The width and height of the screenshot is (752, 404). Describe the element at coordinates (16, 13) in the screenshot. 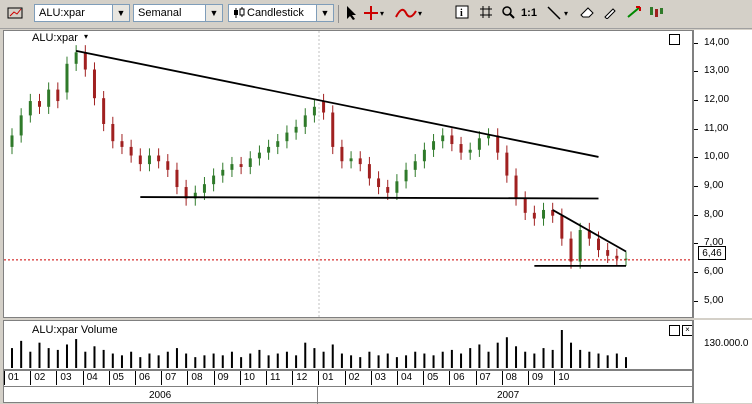

I see `chart-menu-icon` at that location.